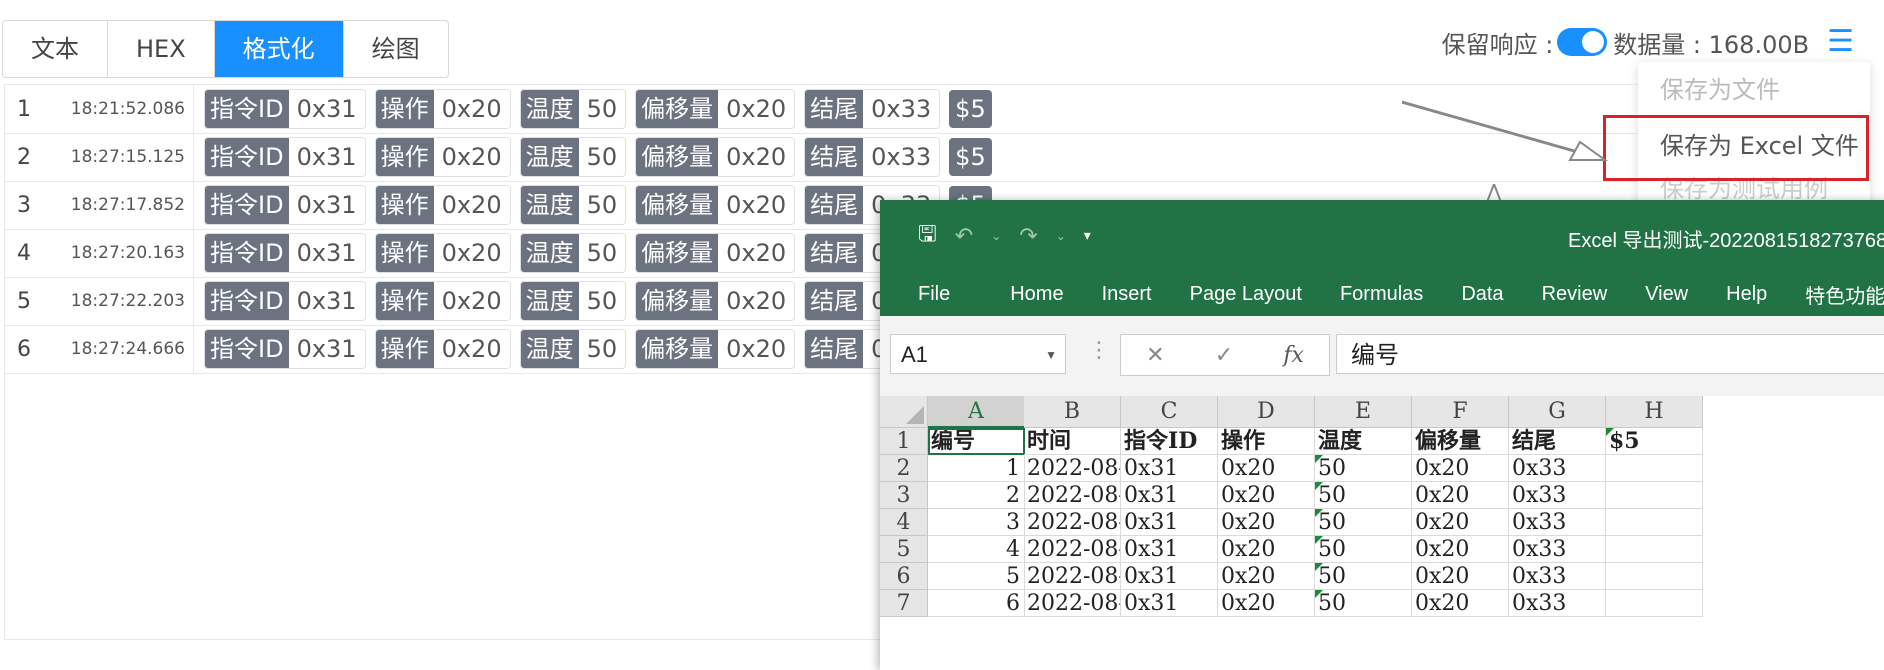  I want to click on tab-hex: HEX, so click(161, 49).